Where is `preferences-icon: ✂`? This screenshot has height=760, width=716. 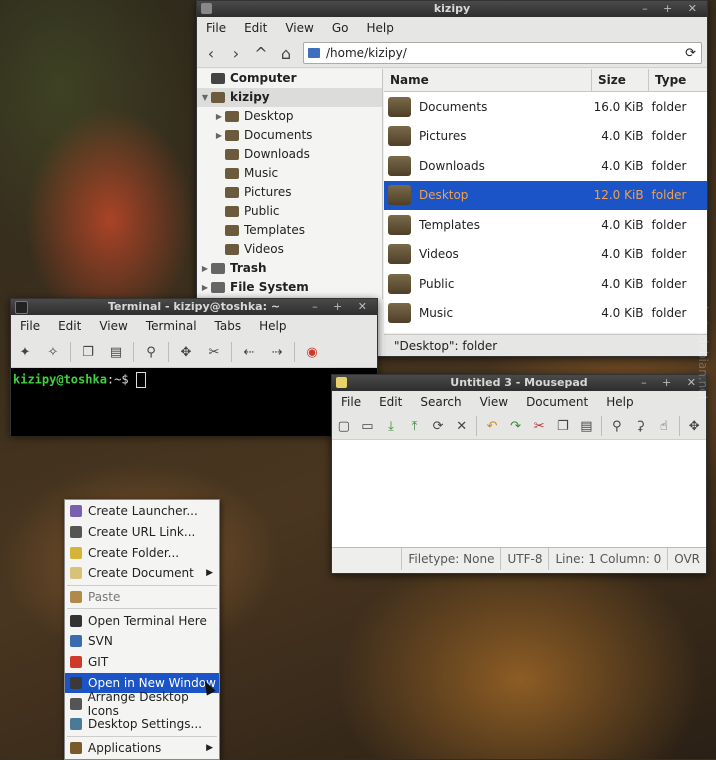
preferences-icon: ✂ is located at coordinates (214, 352).